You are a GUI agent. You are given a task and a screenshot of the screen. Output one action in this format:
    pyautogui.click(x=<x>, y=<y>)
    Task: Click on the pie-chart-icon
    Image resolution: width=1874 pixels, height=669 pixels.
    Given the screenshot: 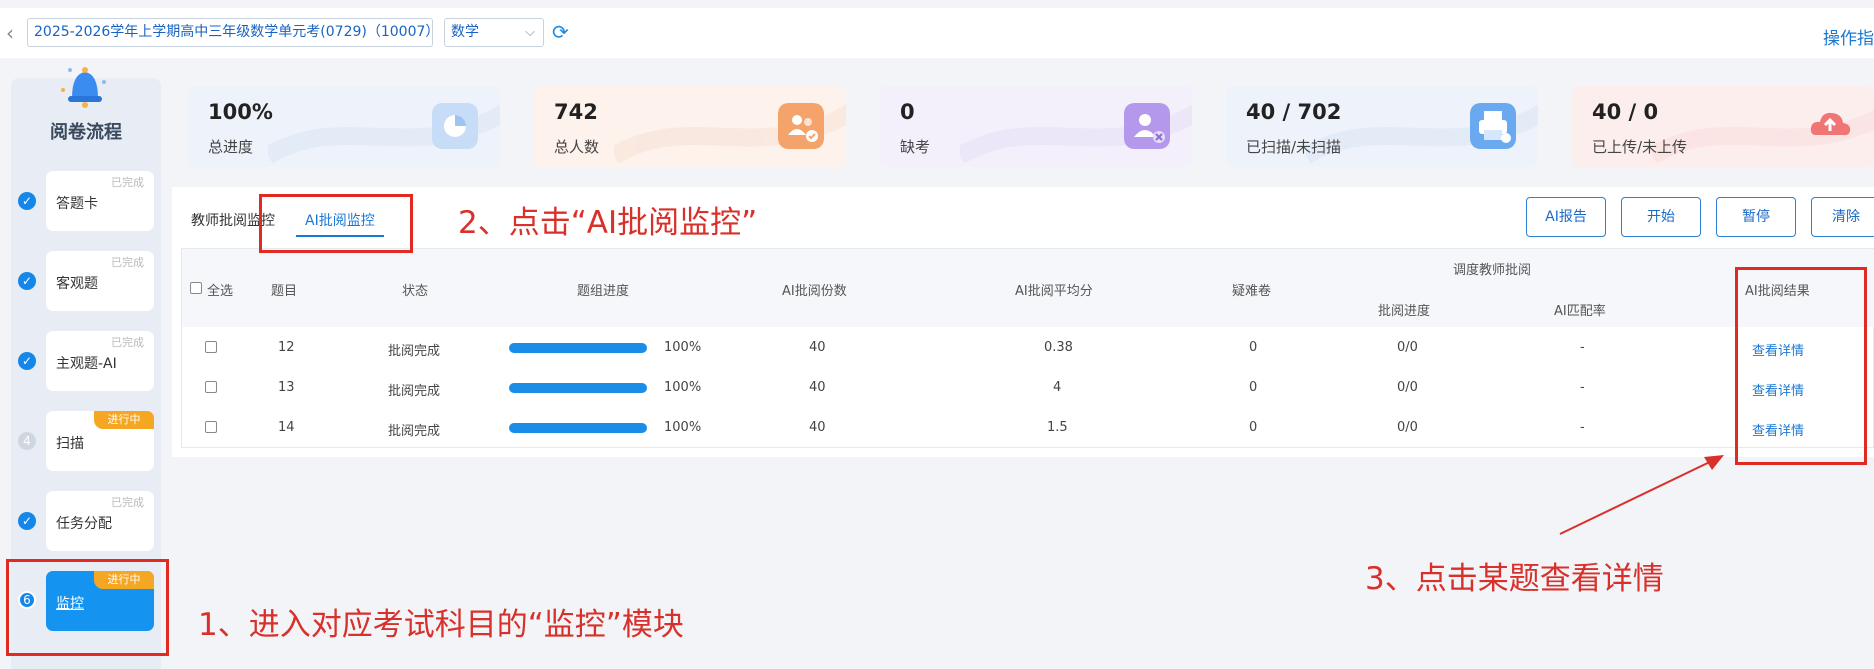 What is the action you would take?
    pyautogui.click(x=455, y=126)
    